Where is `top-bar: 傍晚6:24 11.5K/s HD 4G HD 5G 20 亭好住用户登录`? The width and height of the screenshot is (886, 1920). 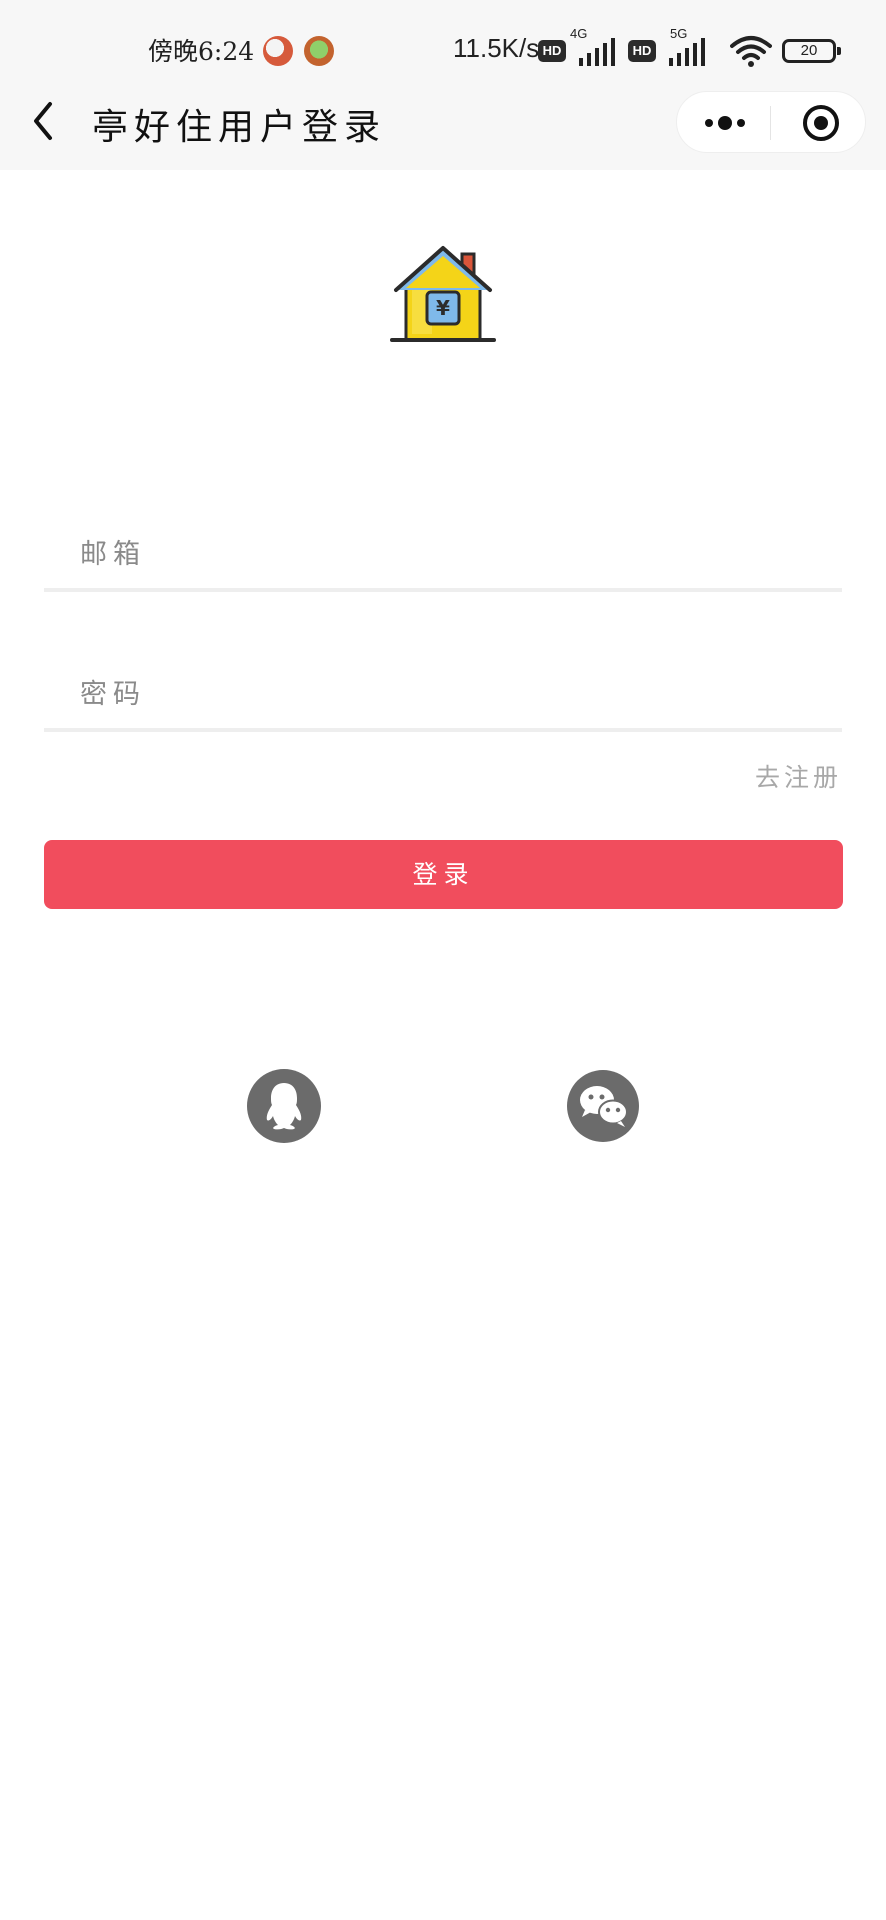
top-bar: 傍晚6:24 11.5K/s HD 4G HD 5G 20 亭好住用户登录 is located at coordinates (443, 85).